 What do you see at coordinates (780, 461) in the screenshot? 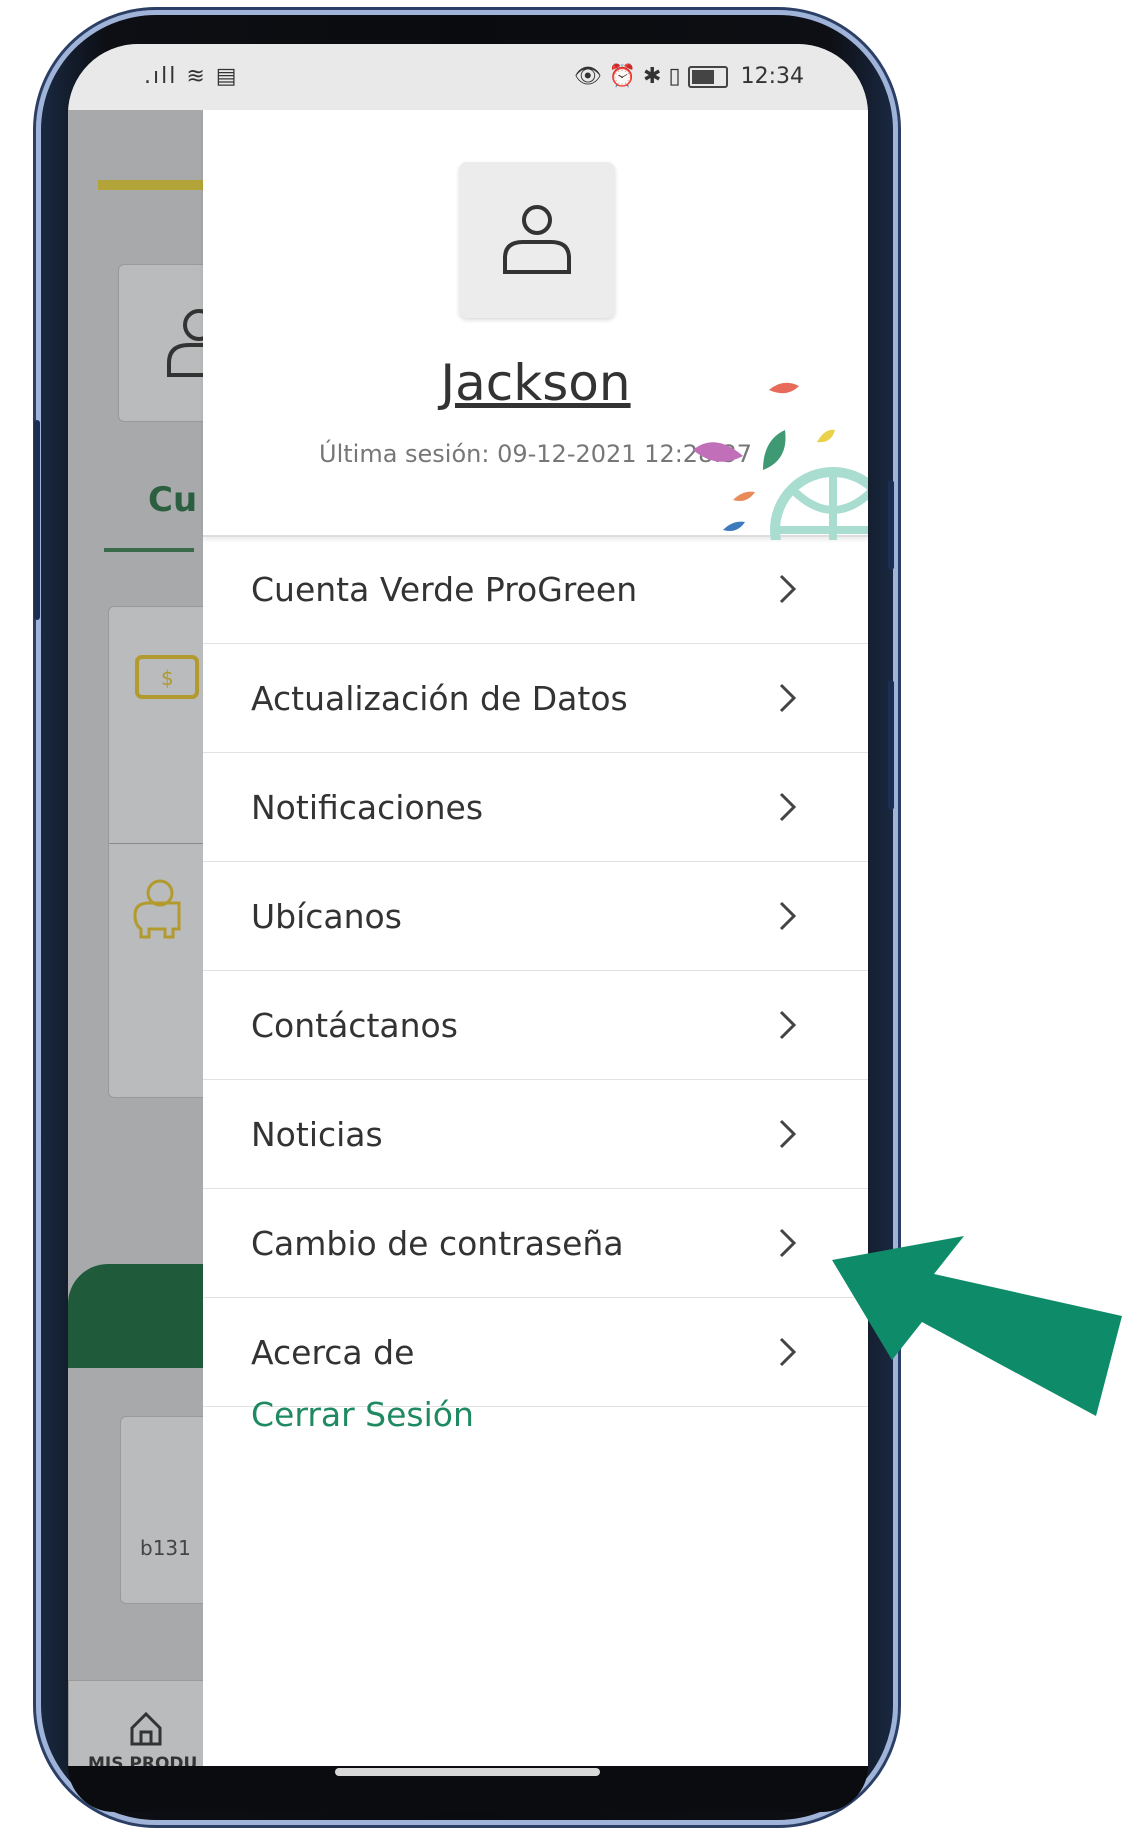
I see `leaves-globe-decoration` at bounding box center [780, 461].